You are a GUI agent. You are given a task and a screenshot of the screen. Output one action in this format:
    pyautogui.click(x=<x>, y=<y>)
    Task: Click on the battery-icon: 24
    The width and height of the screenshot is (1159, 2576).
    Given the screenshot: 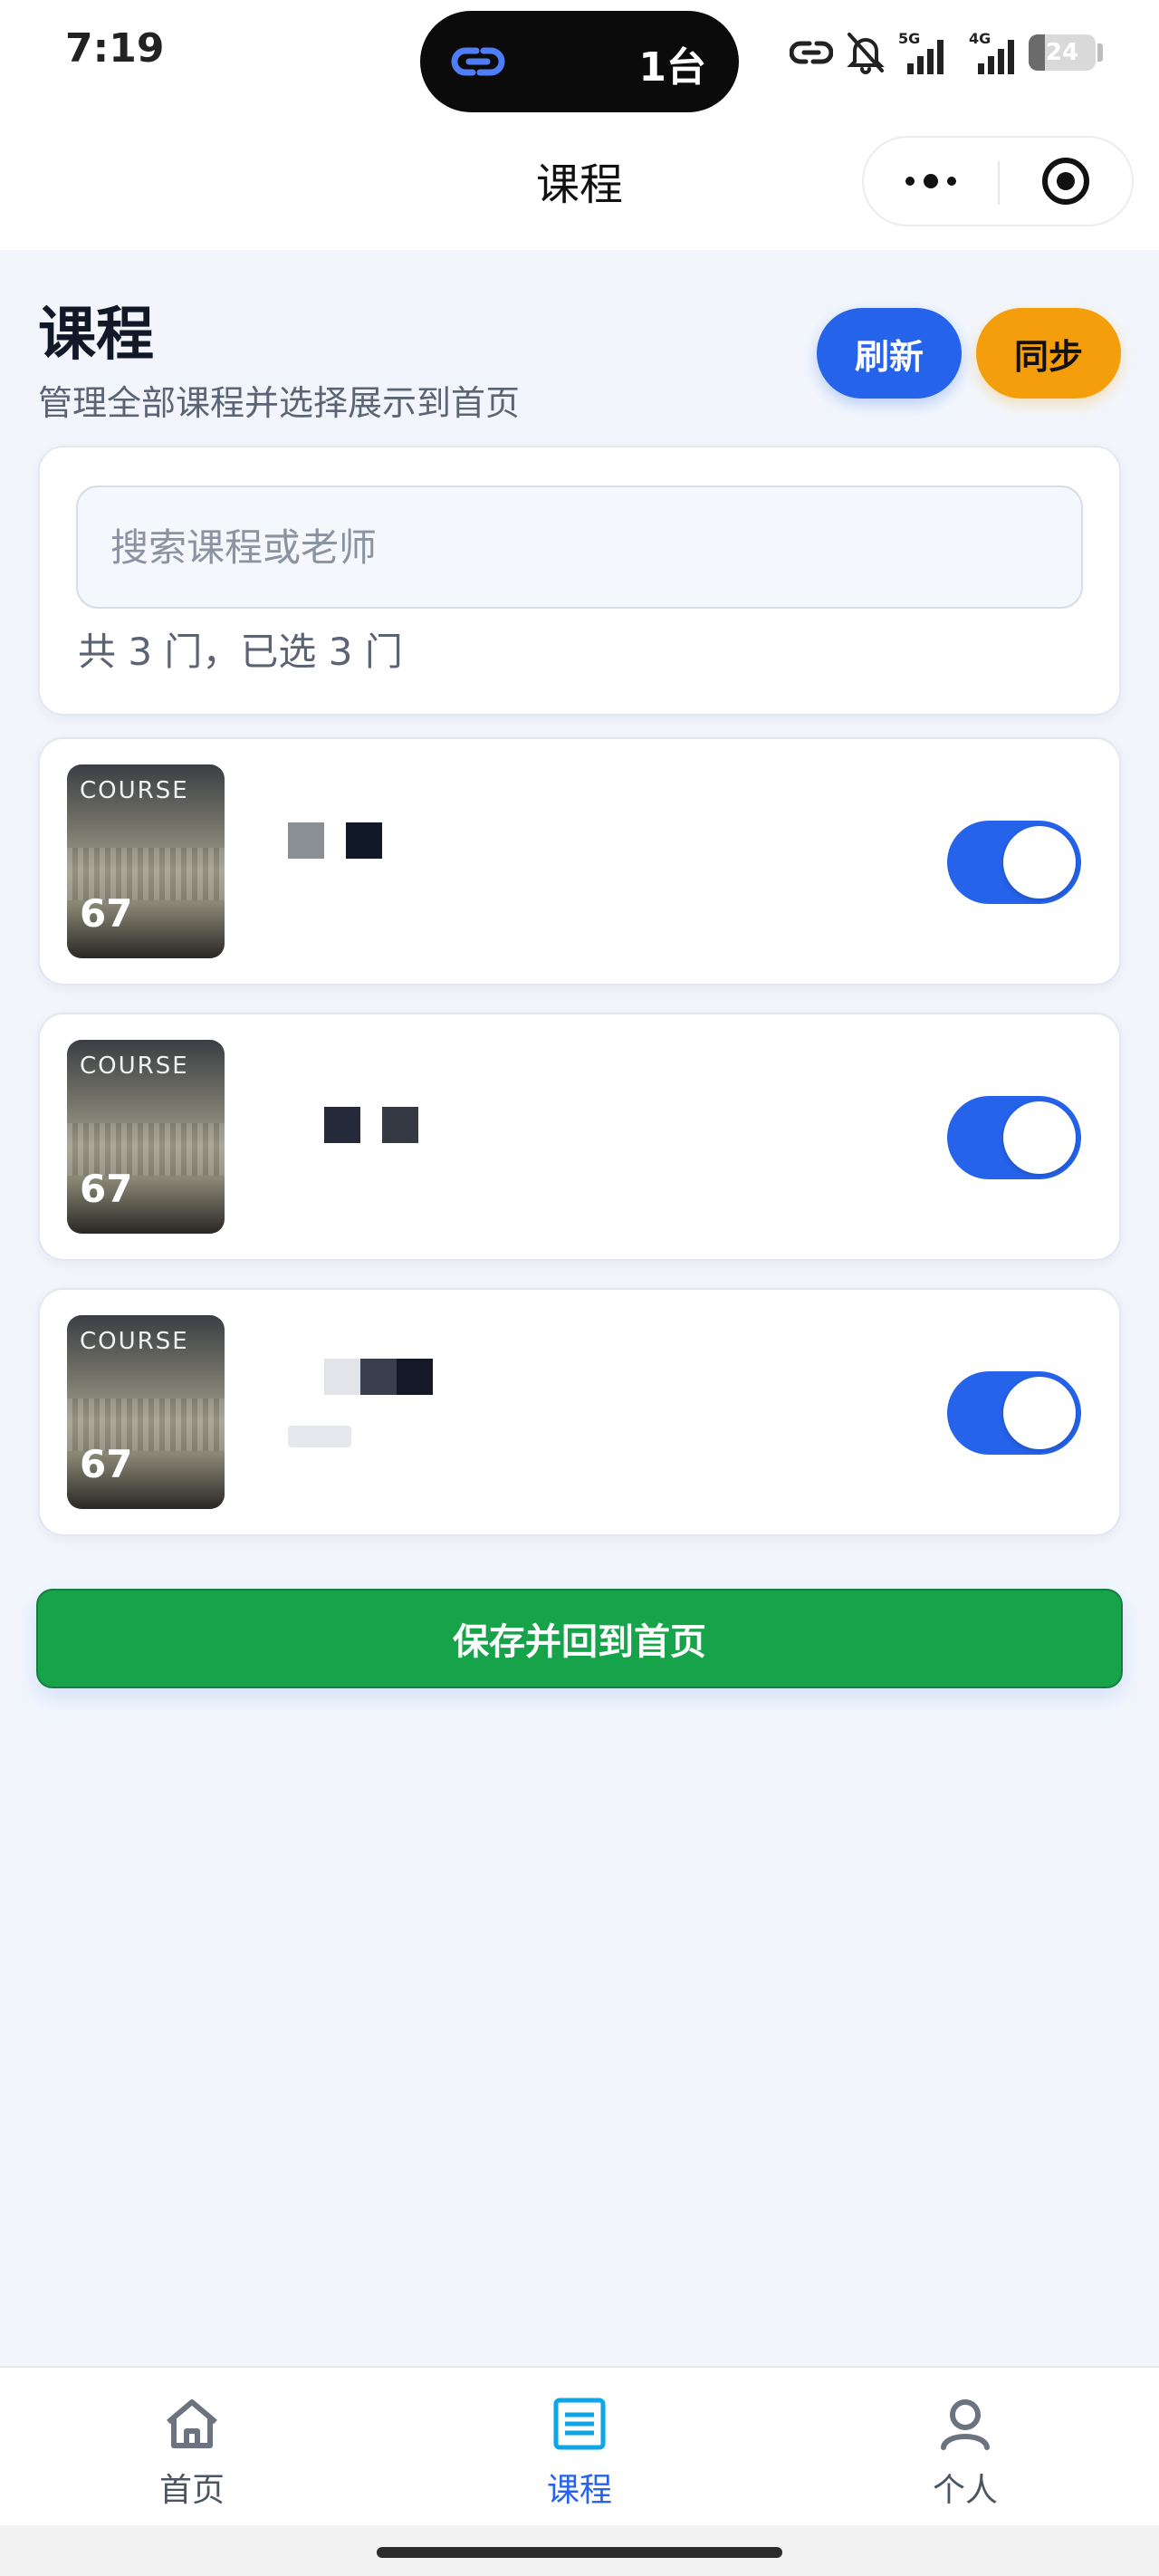 What is the action you would take?
    pyautogui.click(x=1062, y=52)
    